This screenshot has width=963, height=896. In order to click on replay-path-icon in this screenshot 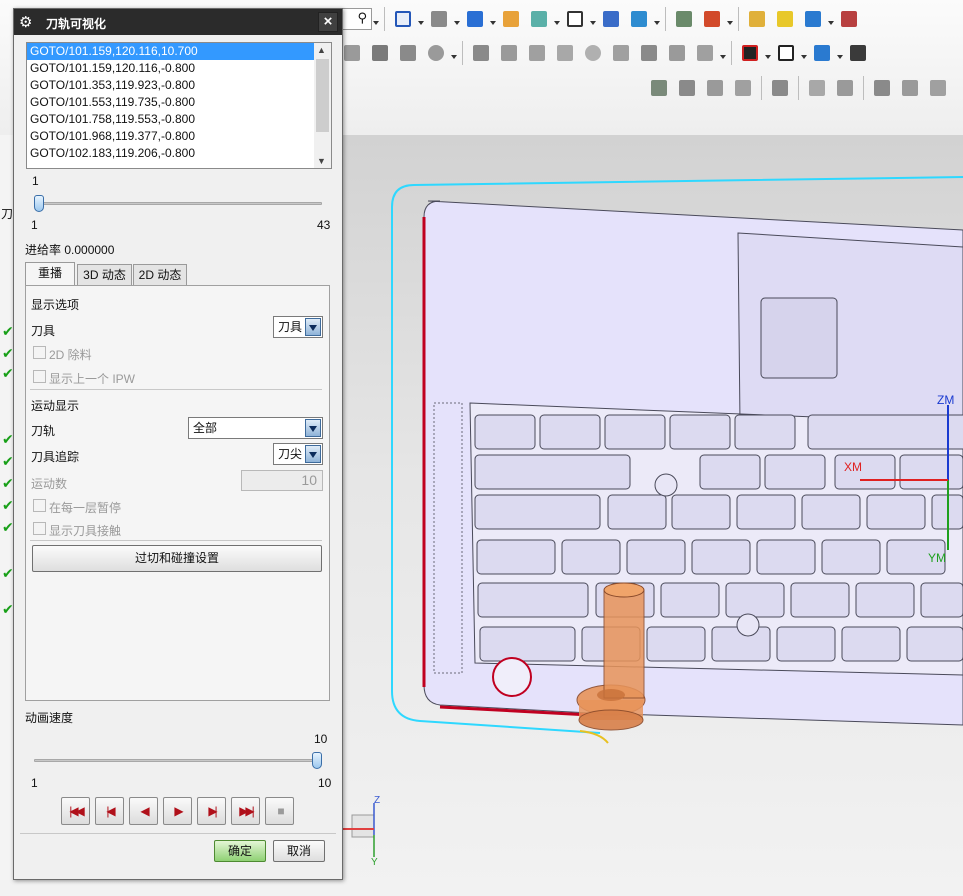, I will do `click(750, 53)`.